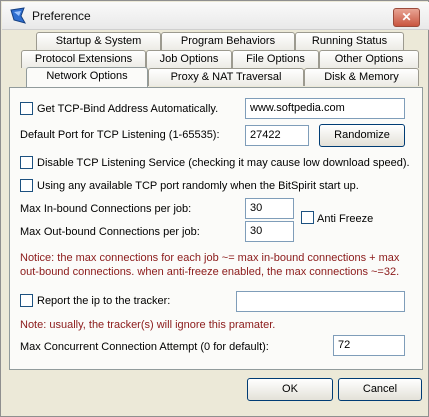 Image resolution: width=429 pixels, height=417 pixels. What do you see at coordinates (369, 345) in the screenshot?
I see `max-concurrent-input: 72` at bounding box center [369, 345].